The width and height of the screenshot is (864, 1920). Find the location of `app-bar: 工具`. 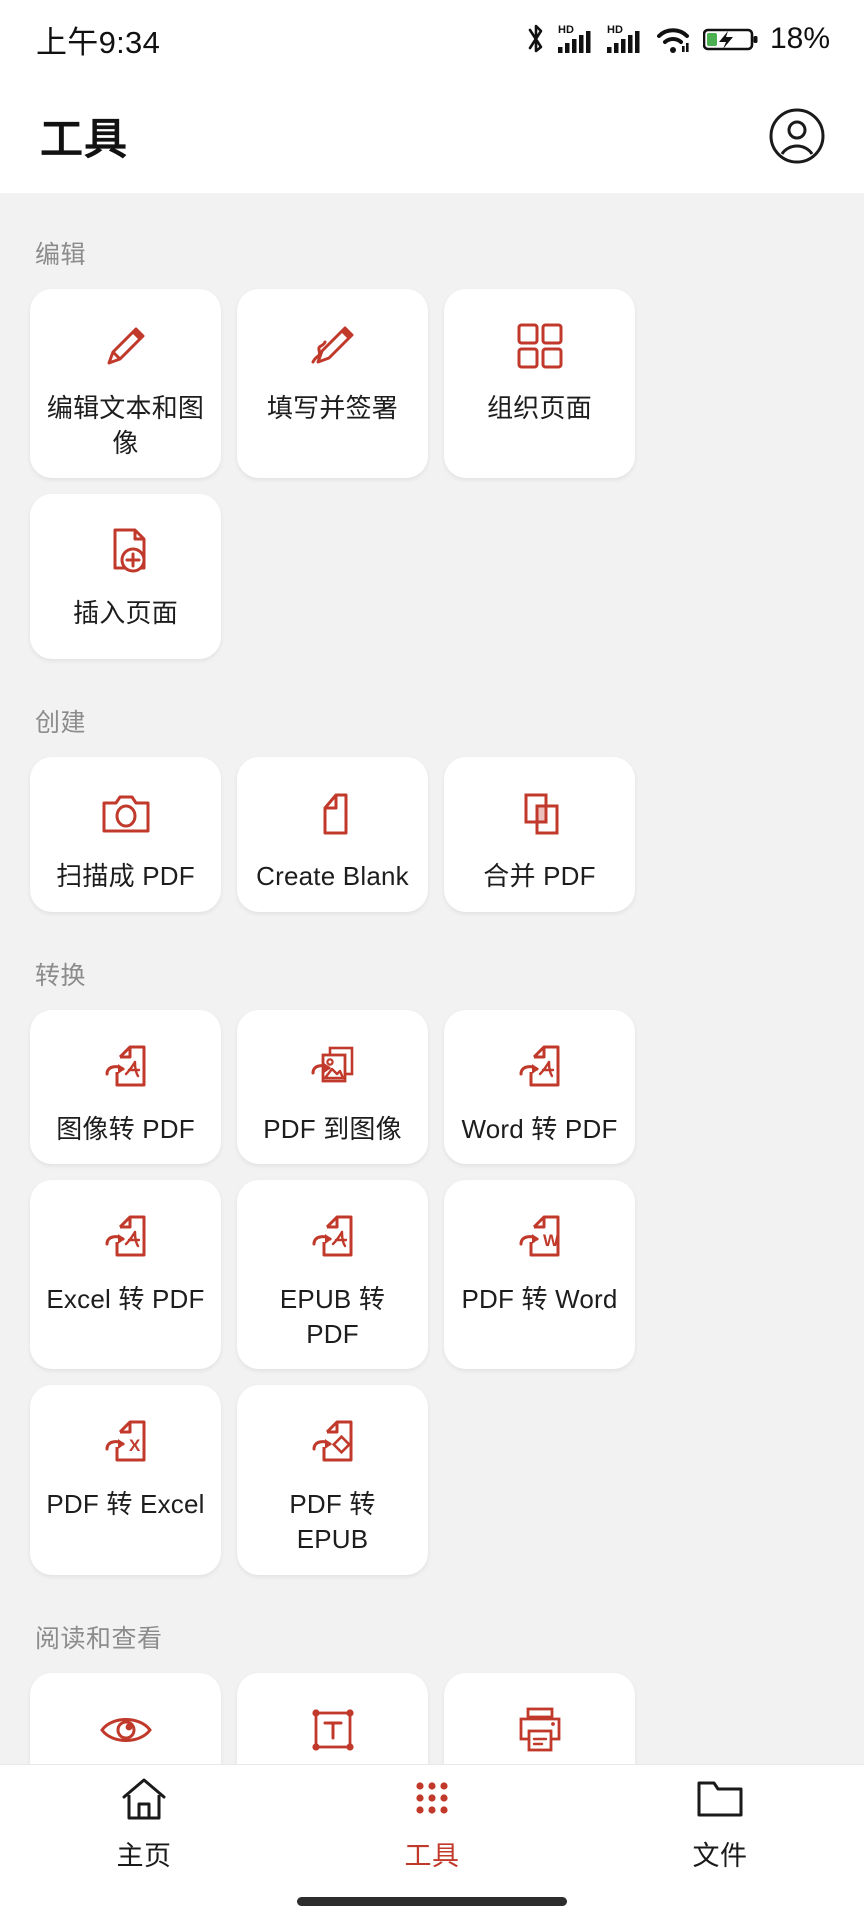

app-bar: 工具 is located at coordinates (432, 135).